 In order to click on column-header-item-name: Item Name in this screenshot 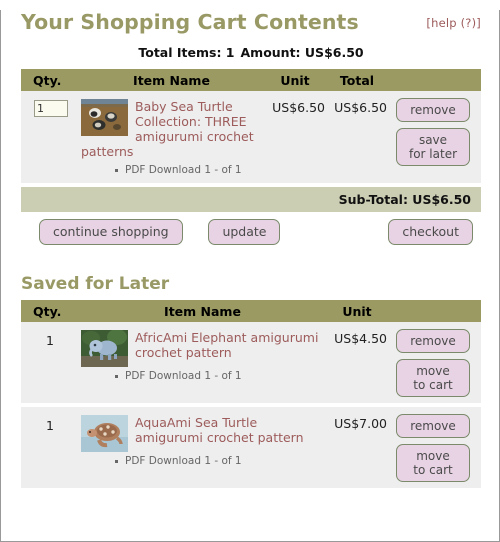, I will do `click(171, 80)`.